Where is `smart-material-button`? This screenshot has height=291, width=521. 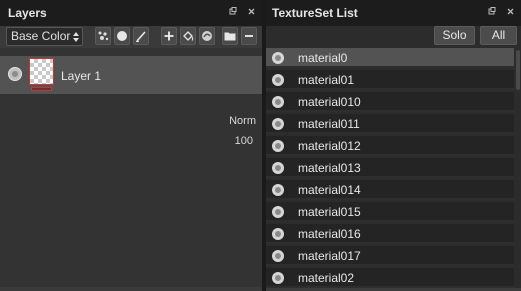 smart-material-button is located at coordinates (207, 36).